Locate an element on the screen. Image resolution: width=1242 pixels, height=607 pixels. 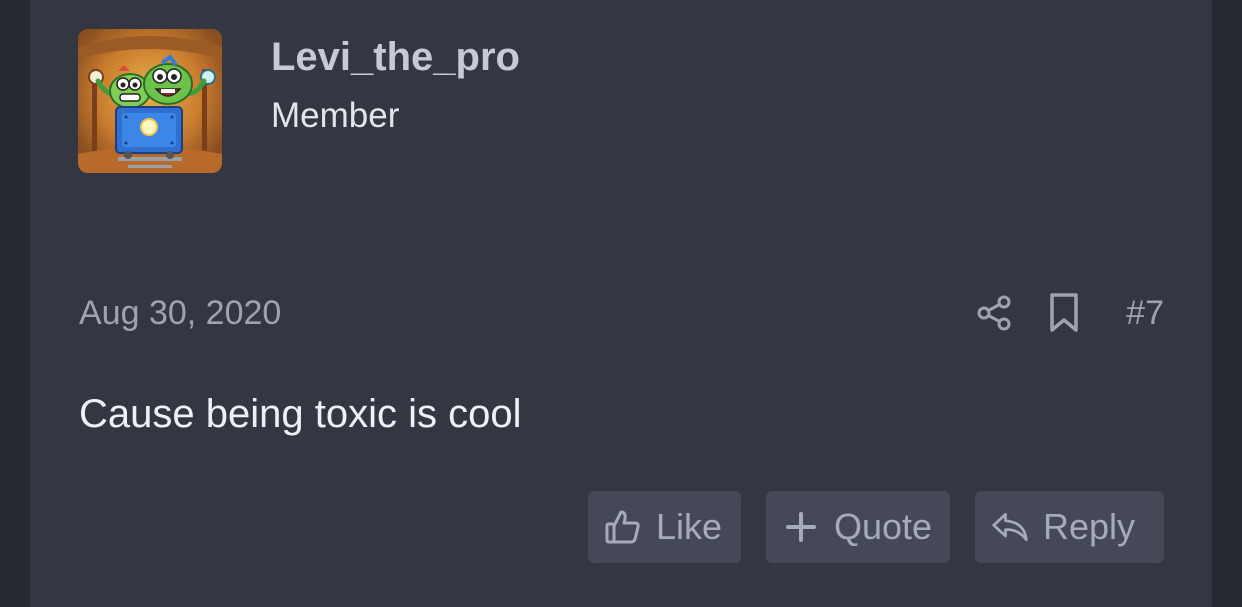
plus-icon is located at coordinates (801, 527).